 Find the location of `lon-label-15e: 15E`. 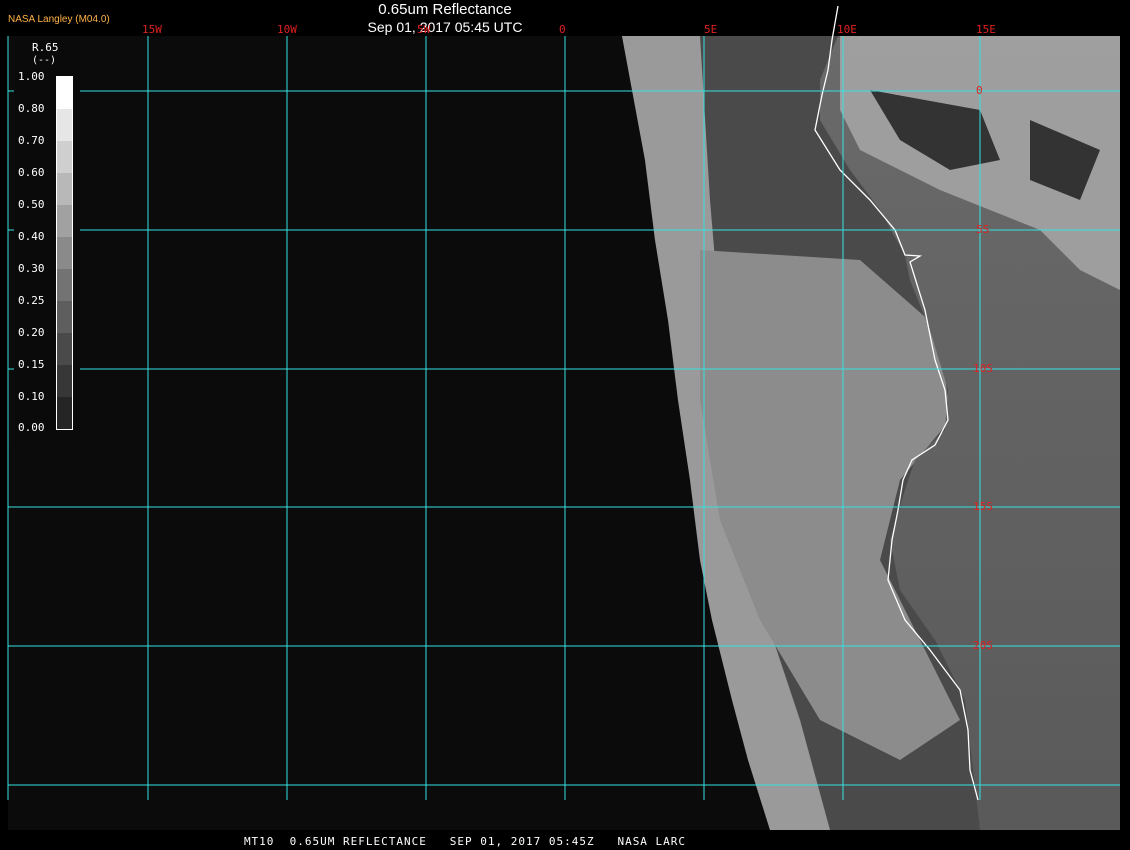

lon-label-15e: 15E is located at coordinates (986, 29).